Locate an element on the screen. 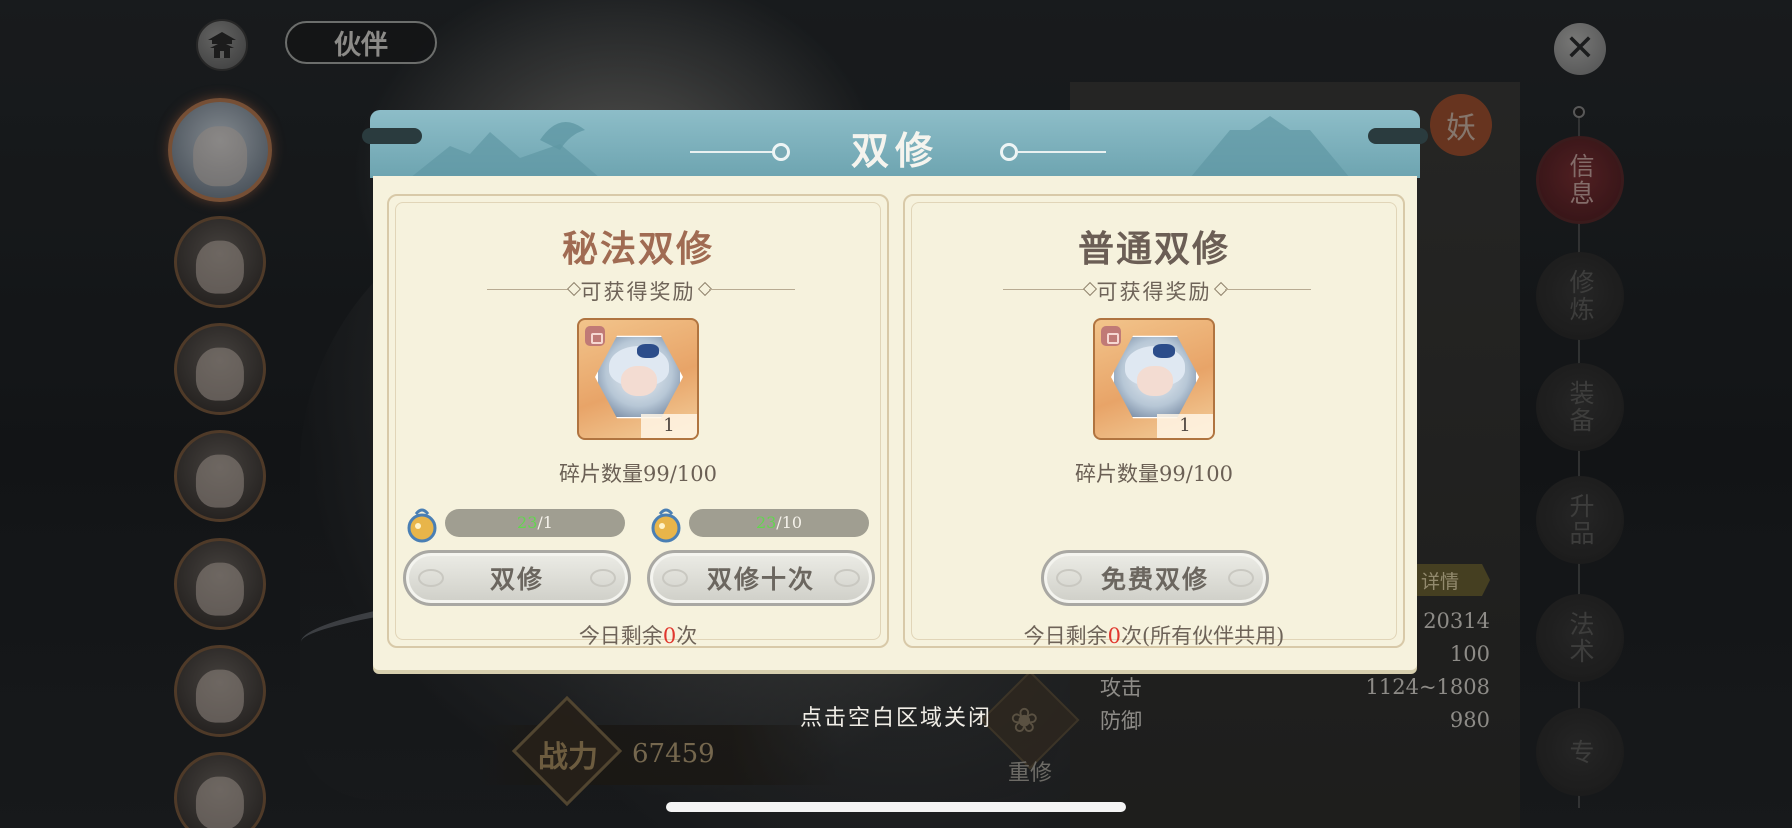 The height and width of the screenshot is (828, 1792). secret-card-title: 秘法双修 is located at coordinates (637, 249).